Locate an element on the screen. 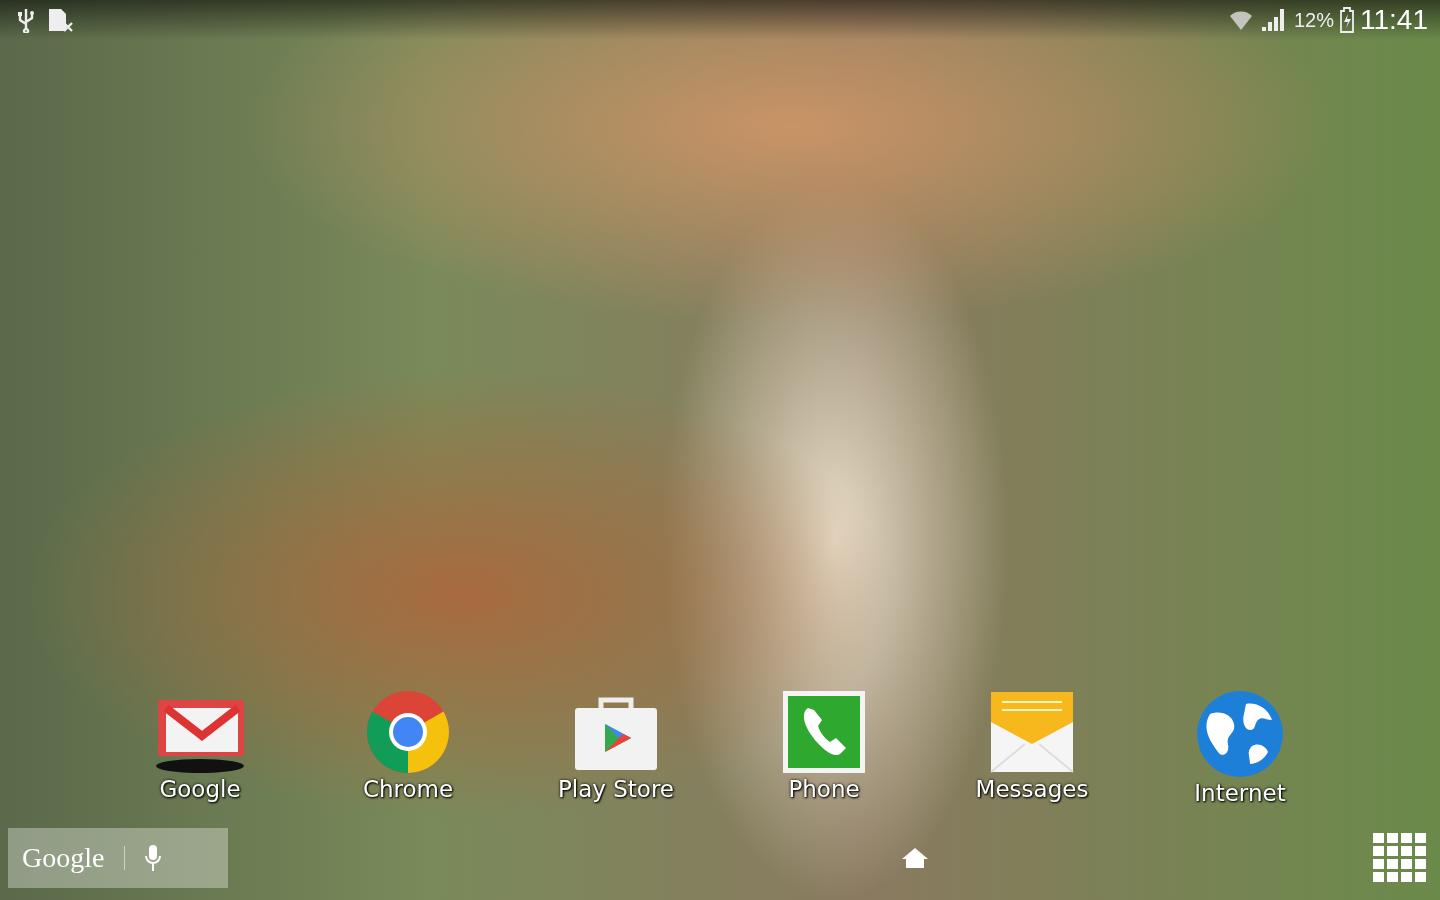  app-shortcut: Messages is located at coordinates (1032, 748).